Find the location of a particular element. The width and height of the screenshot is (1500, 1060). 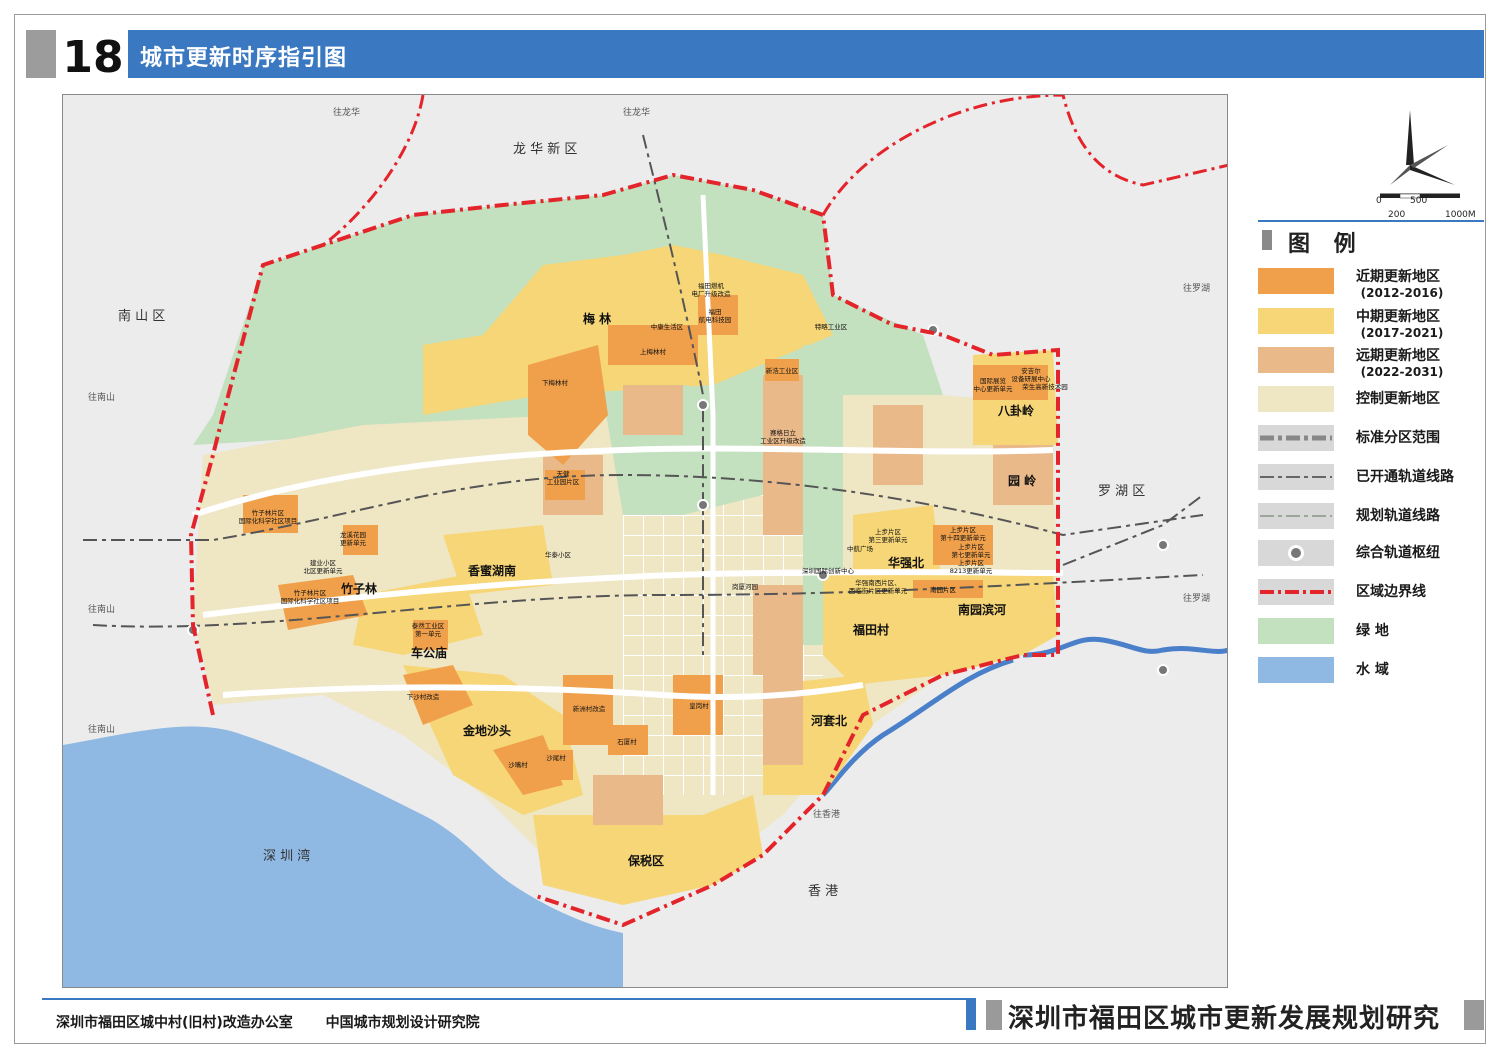

footer-project-title: 深圳市福田区城市更新发展规划研究 is located at coordinates (1224, 1019).